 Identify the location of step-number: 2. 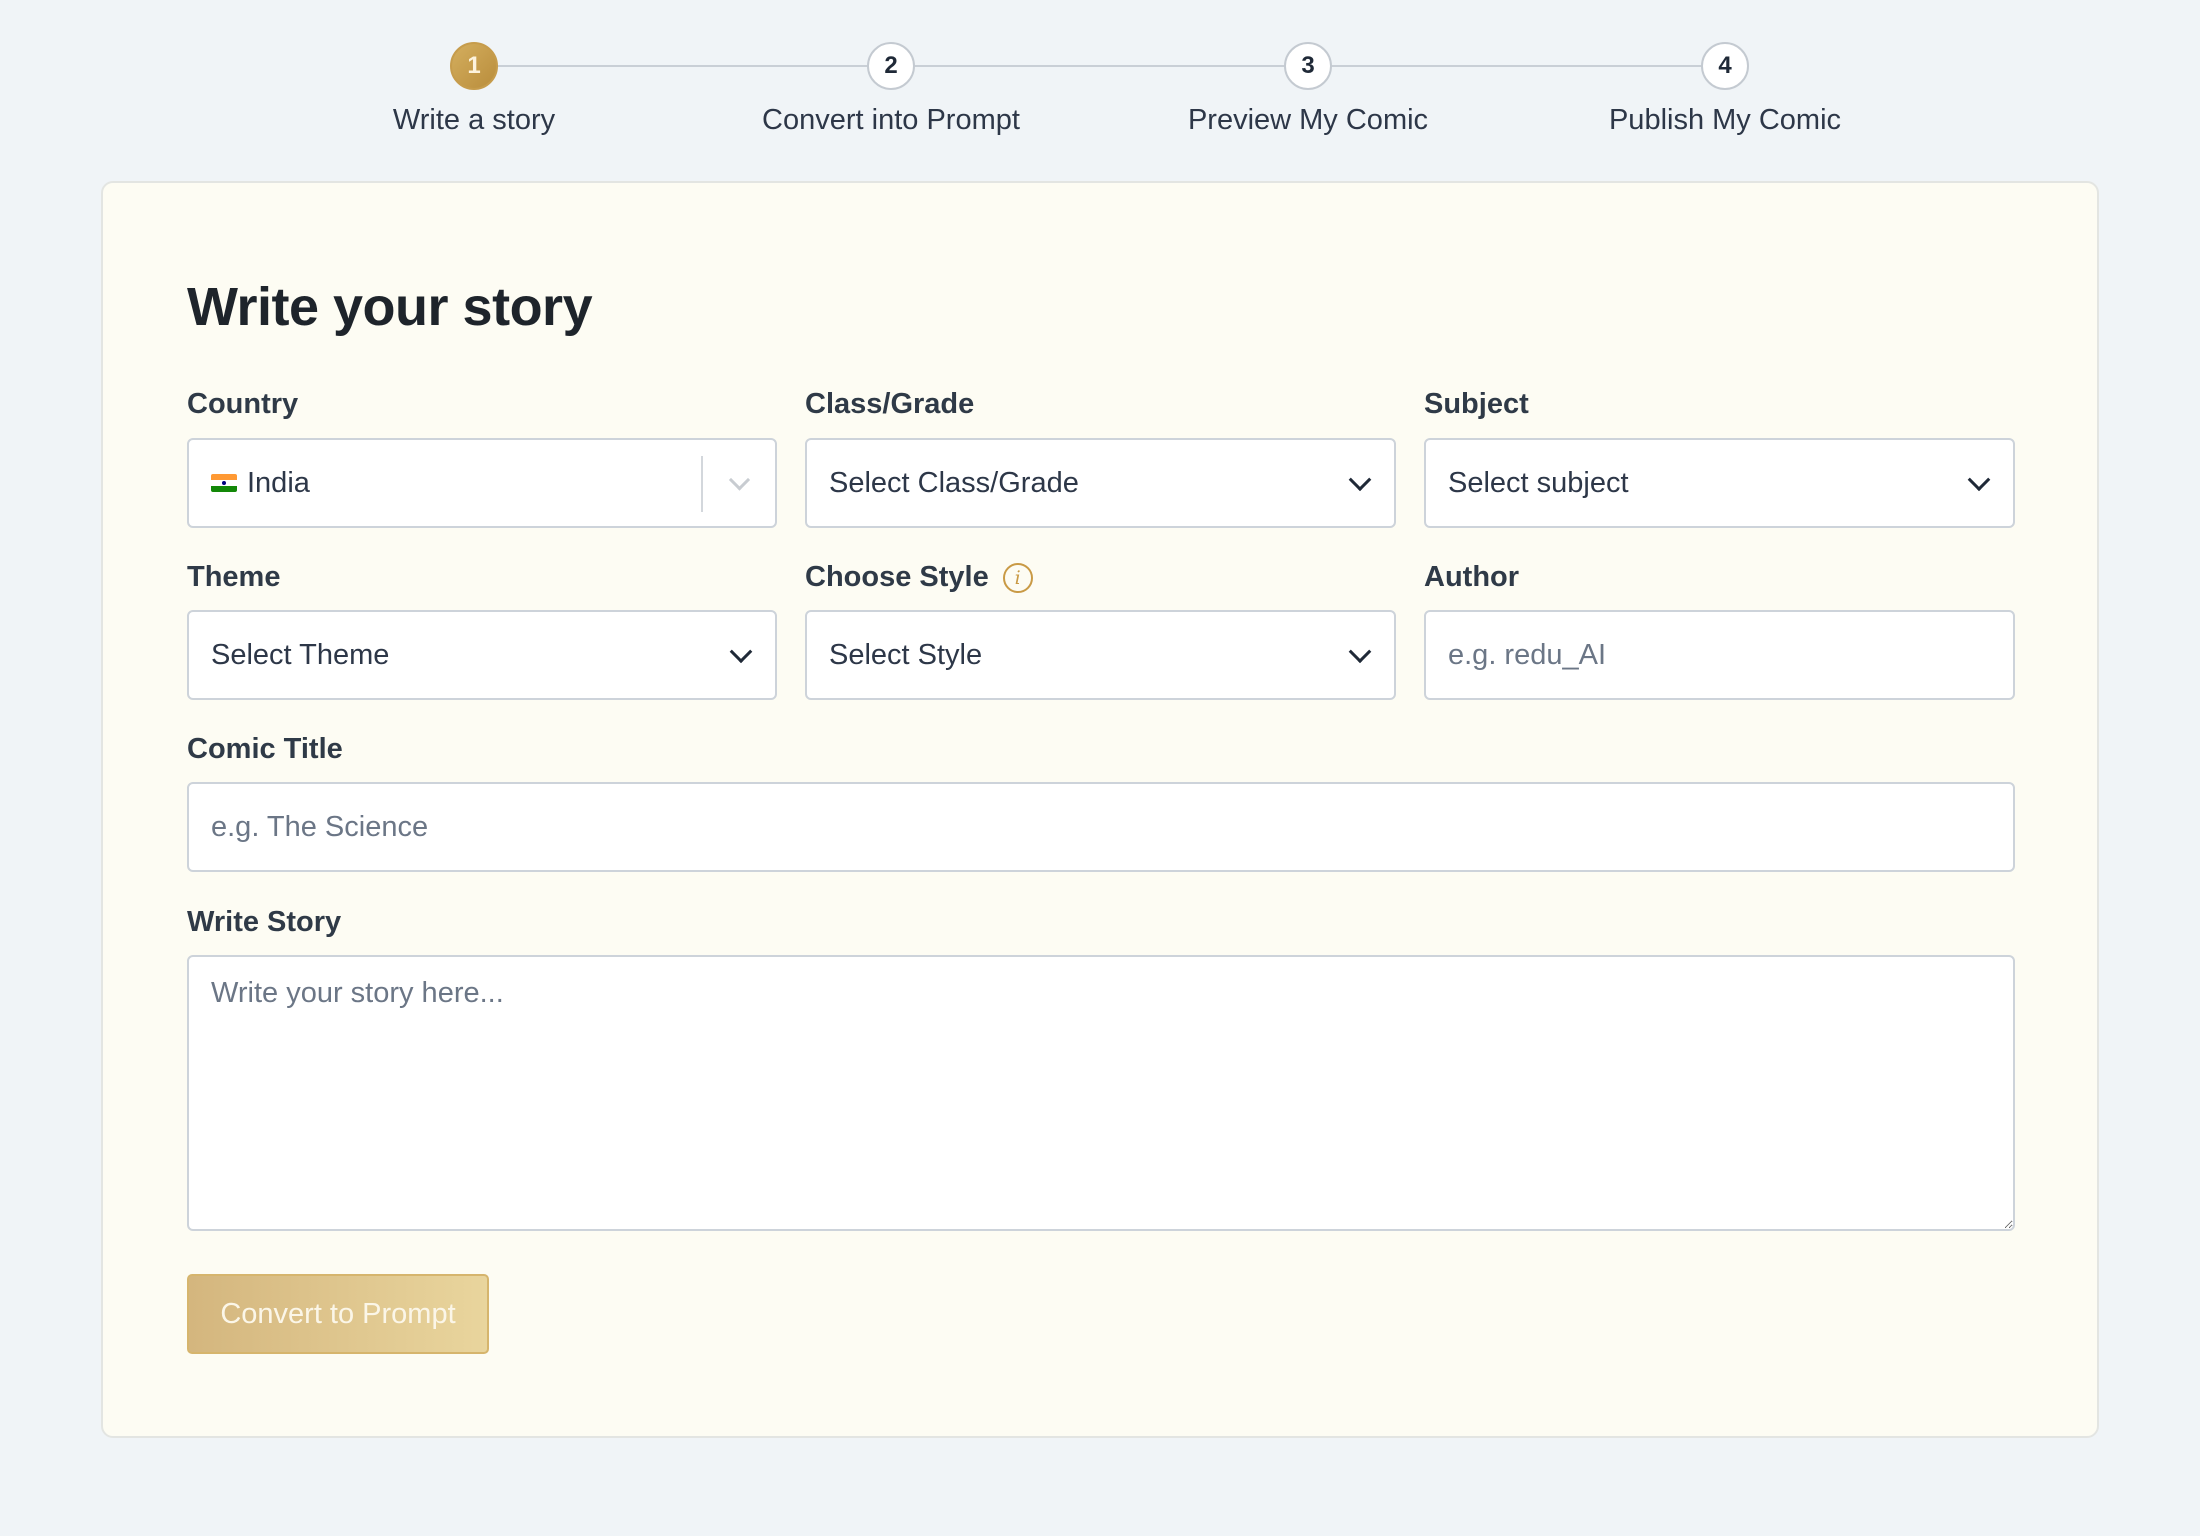
(891, 66).